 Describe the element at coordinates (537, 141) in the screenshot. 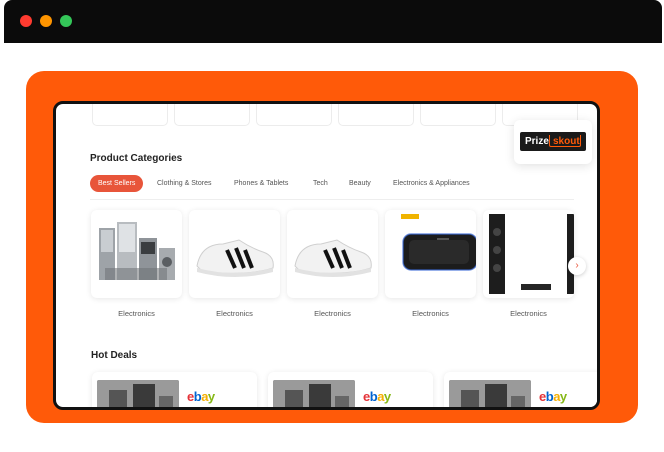

I see `logo-text-prize: Prize` at that location.